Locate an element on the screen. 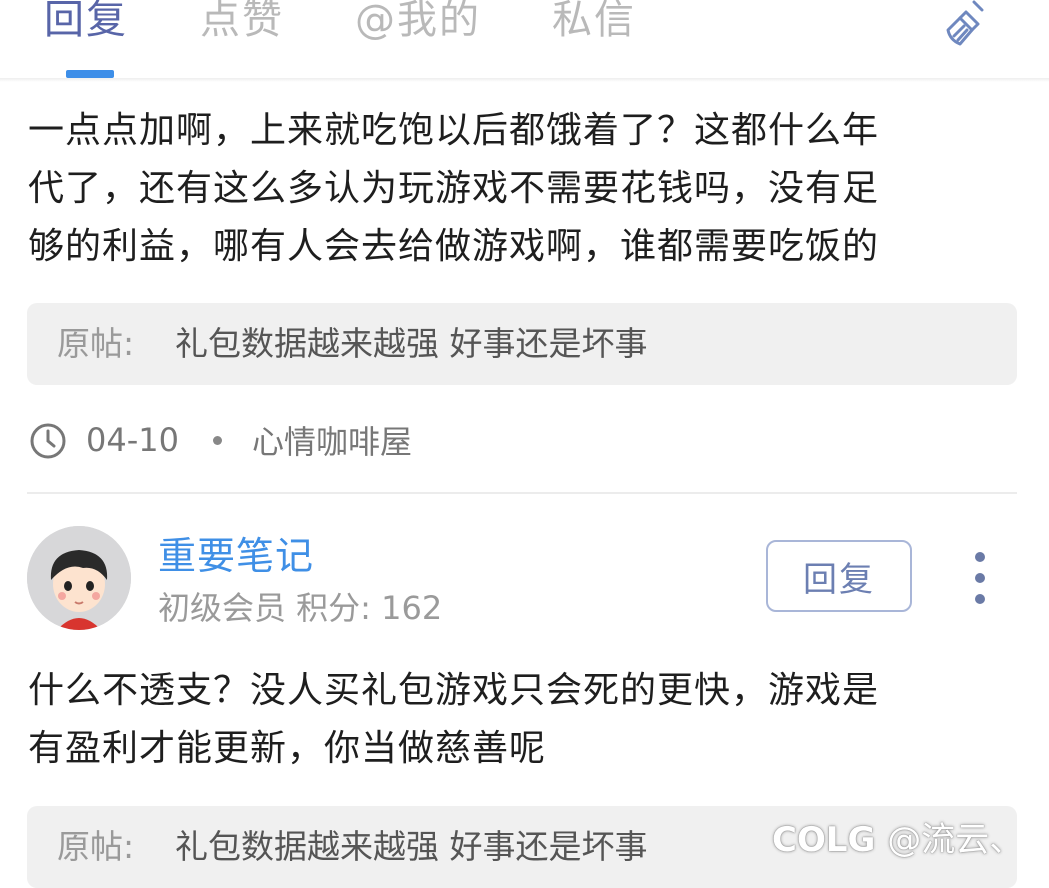 The image size is (1049, 888). forum-name: 心情咖啡屋 is located at coordinates (332, 440).